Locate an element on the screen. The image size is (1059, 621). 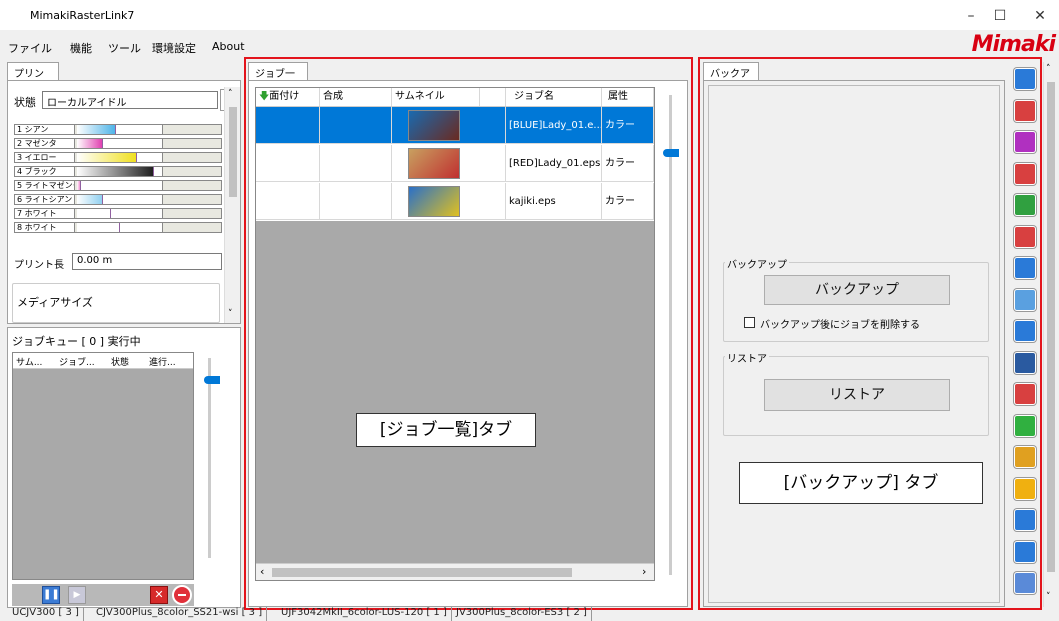
scroll-thumb is located at coordinates (233, 152).